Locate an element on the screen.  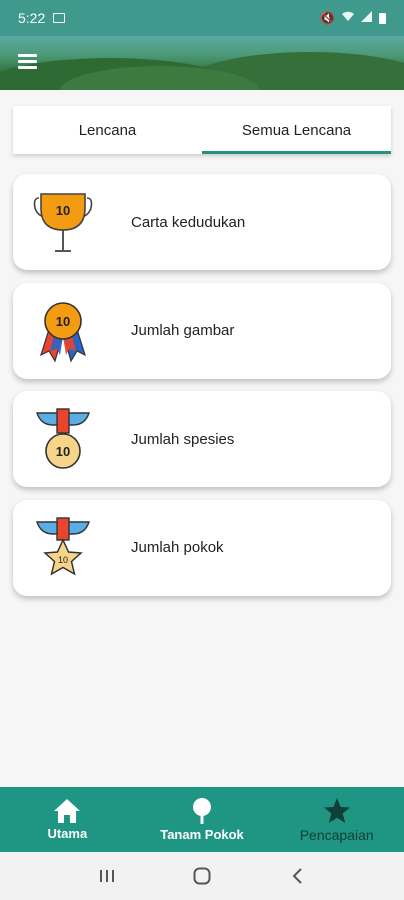
system-navigation-bar is located at coordinates (202, 876).